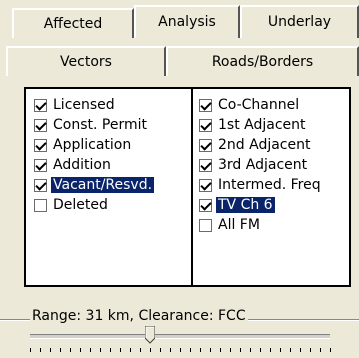  Describe the element at coordinates (259, 105) in the screenshot. I see `list-item-label: Co-Channel` at that location.